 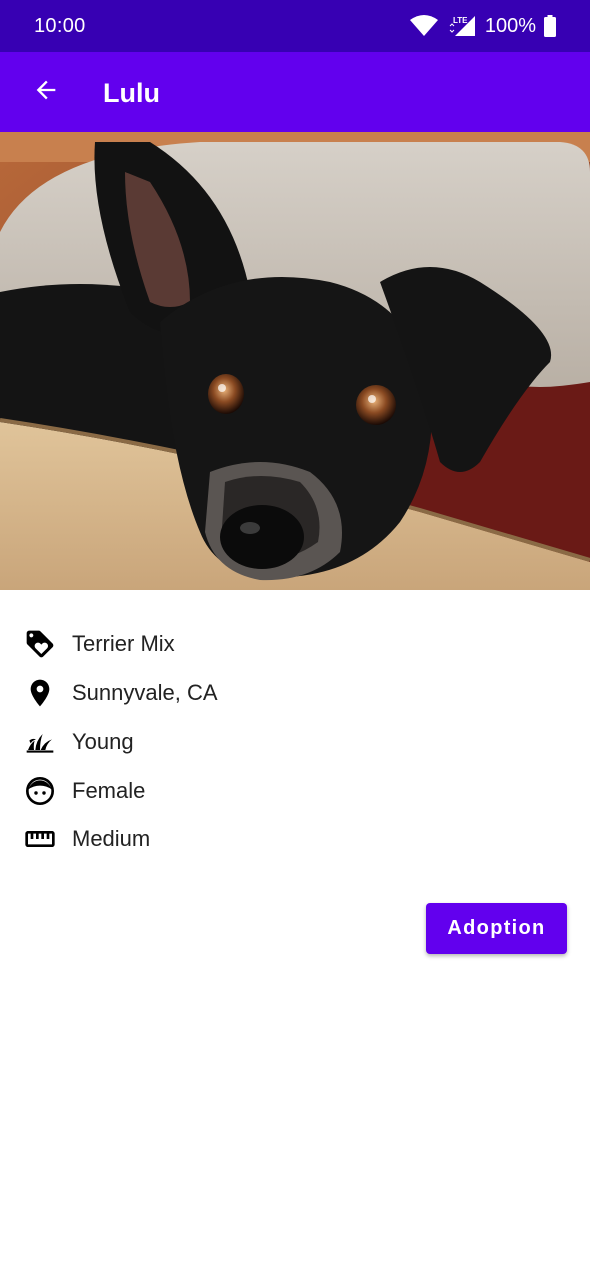 I want to click on detail-label: Young, so click(x=103, y=741).